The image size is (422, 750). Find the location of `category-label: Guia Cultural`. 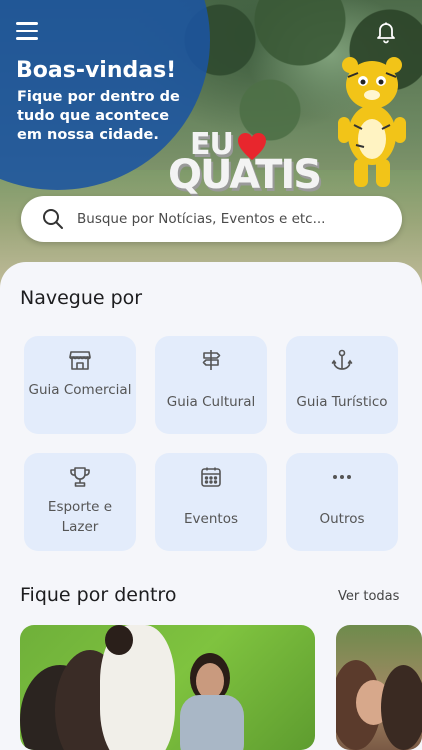

category-label: Guia Cultural is located at coordinates (211, 402).